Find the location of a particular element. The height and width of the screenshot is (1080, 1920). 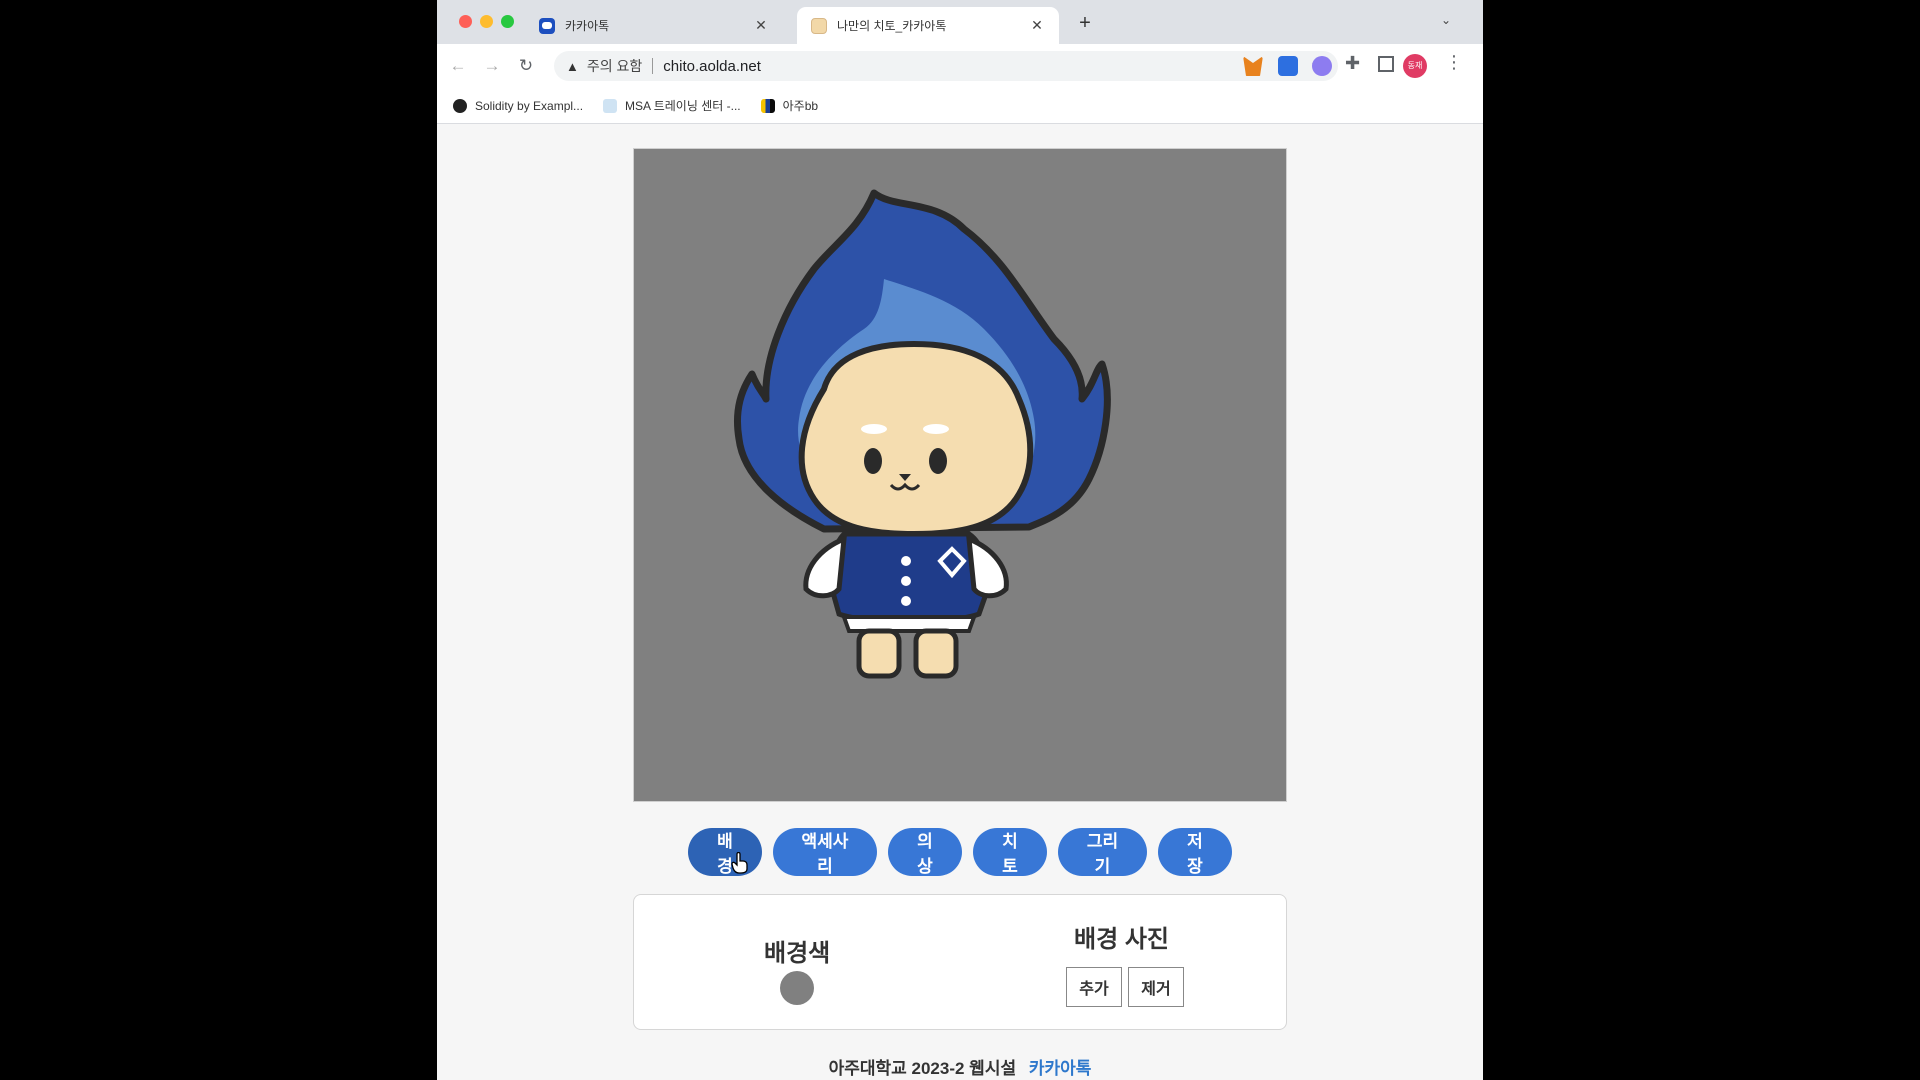

more-menu-icon: ⋮ is located at coordinates (1454, 62).